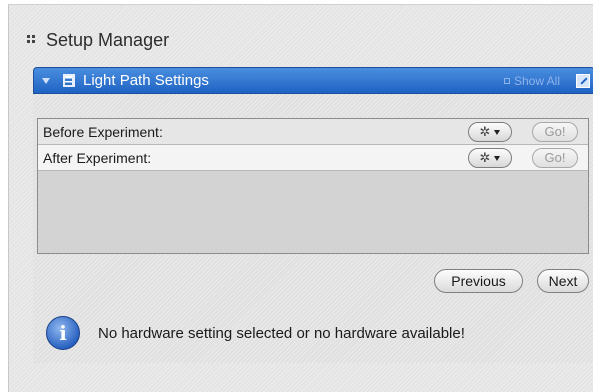 The height and width of the screenshot is (392, 593). I want to click on list-item: Before Experiment: ✲ Go!, so click(313, 132).